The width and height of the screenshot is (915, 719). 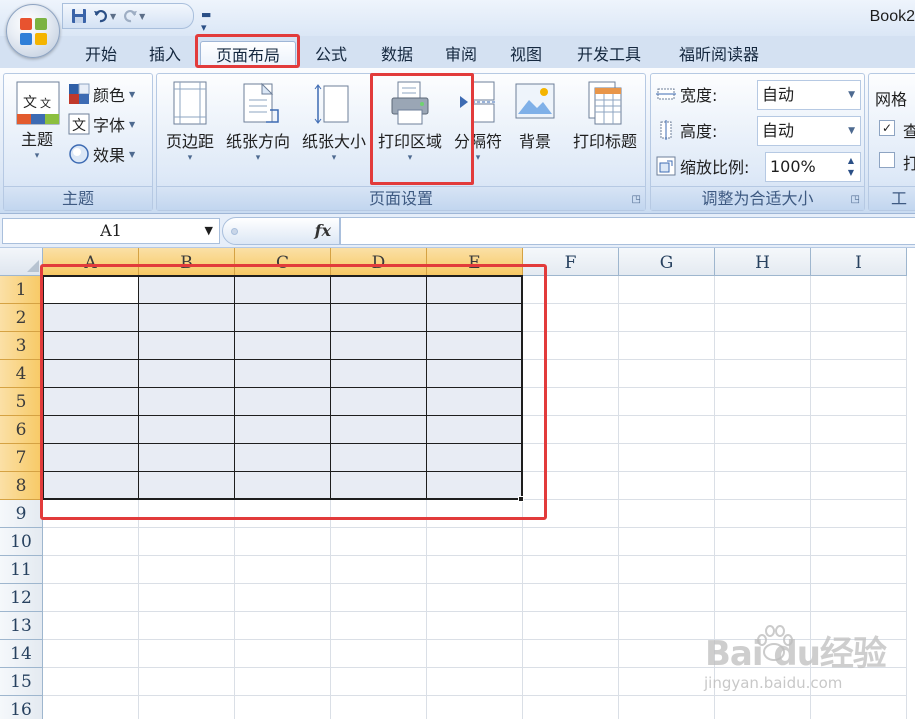 What do you see at coordinates (190, 122) in the screenshot?
I see `margins-button: 页边距 ▾` at bounding box center [190, 122].